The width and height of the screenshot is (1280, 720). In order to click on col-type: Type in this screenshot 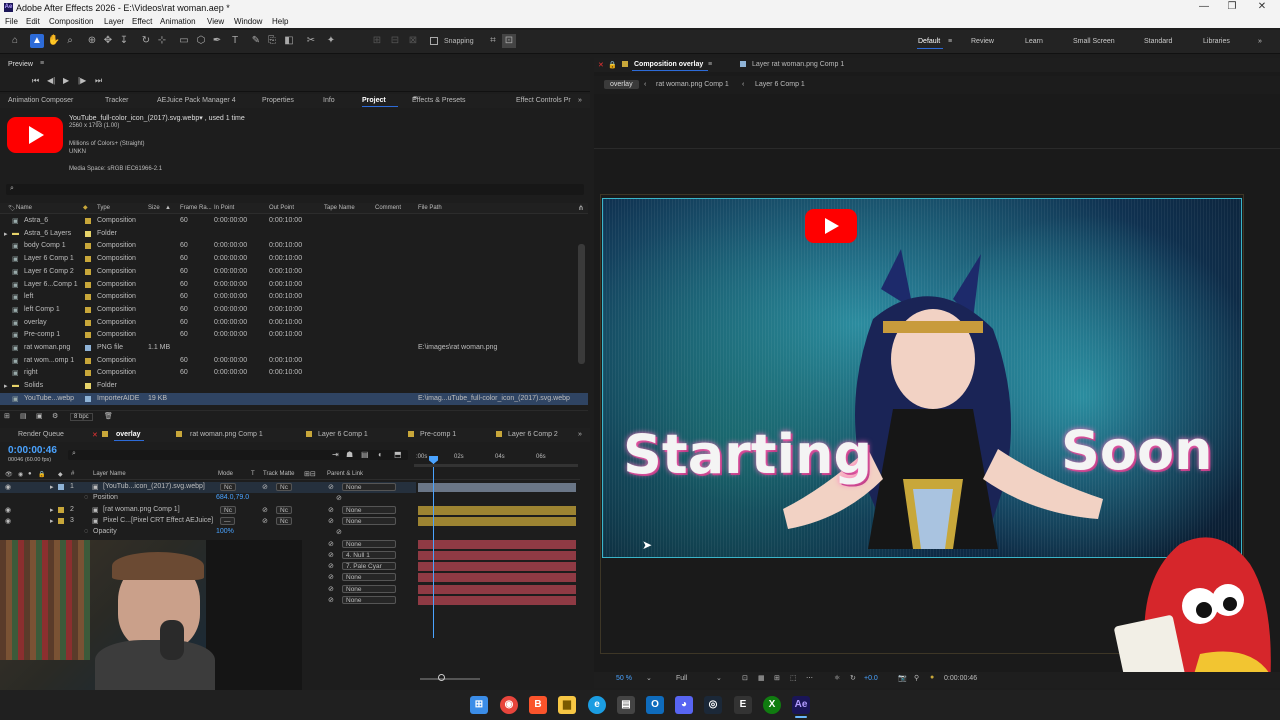, I will do `click(103, 208)`.